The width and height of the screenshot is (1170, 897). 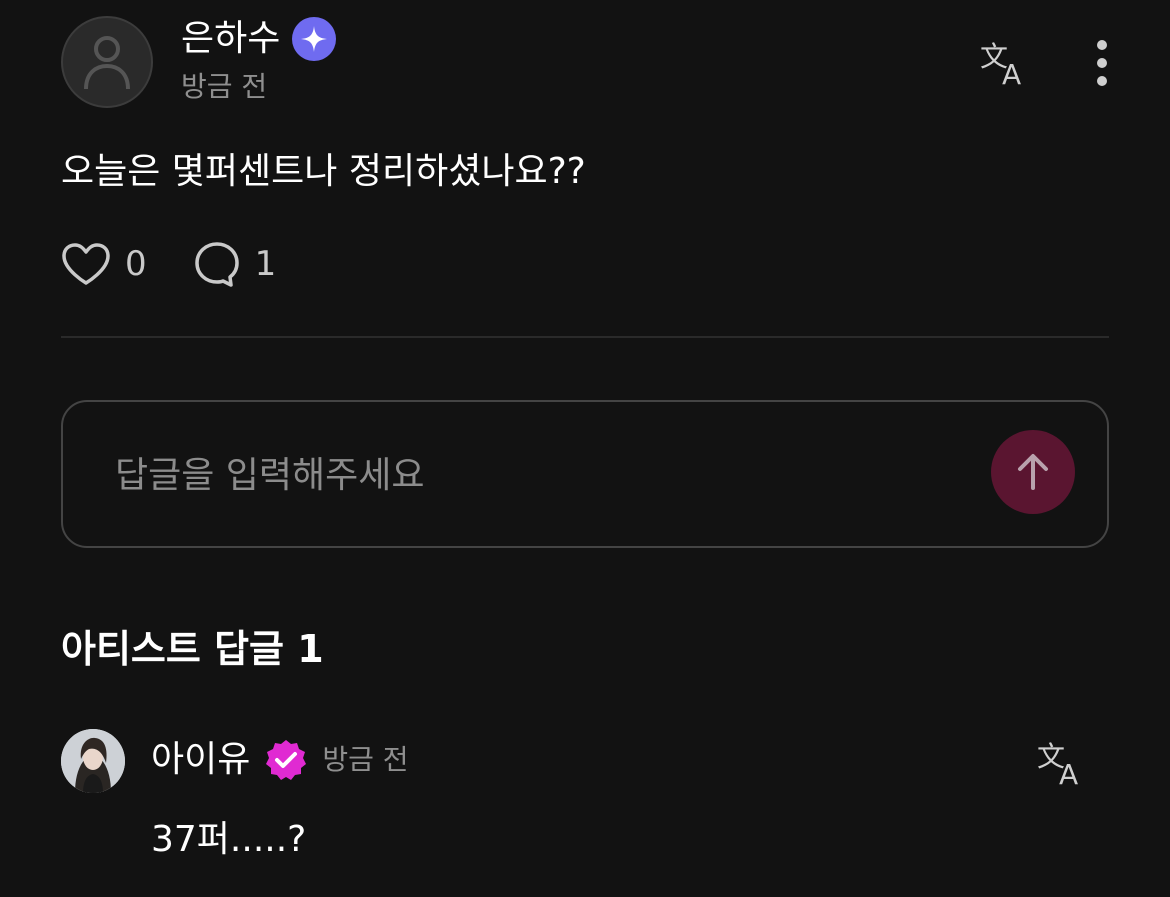 What do you see at coordinates (168, 264) in the screenshot?
I see `post-stats: 0 1` at bounding box center [168, 264].